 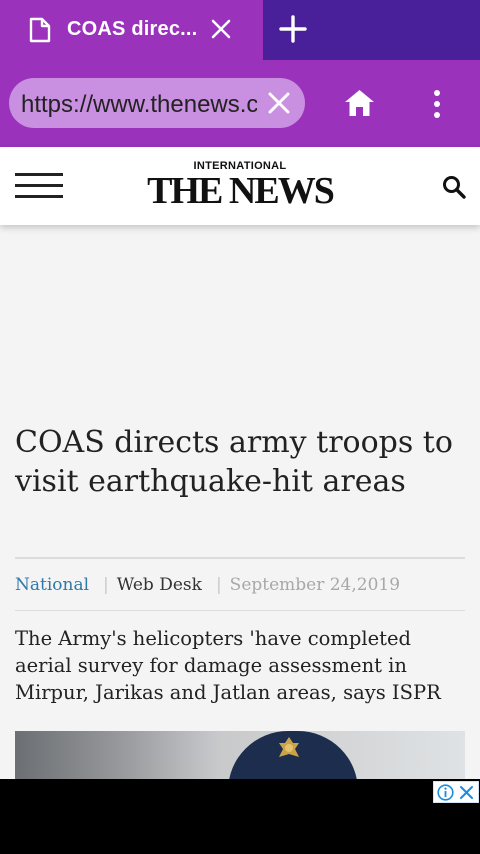 I want to click on address-bar: https://www.thenews.com.pk, so click(x=157, y=103).